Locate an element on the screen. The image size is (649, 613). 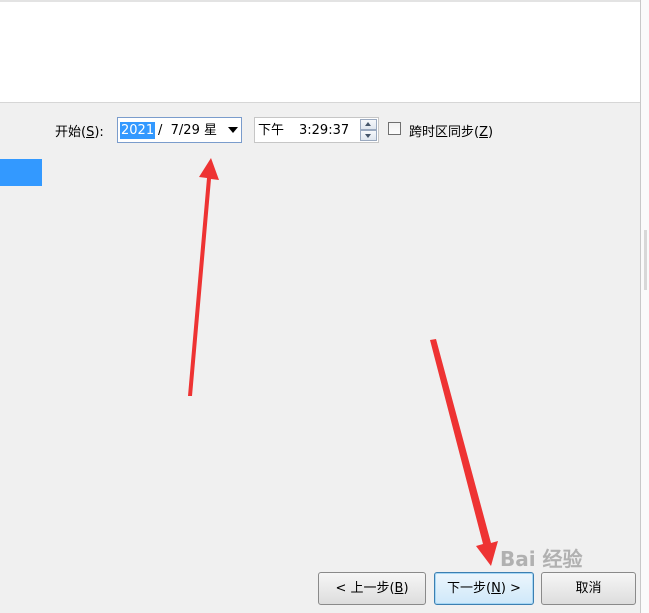
cancel-button: 取消 is located at coordinates (588, 588).